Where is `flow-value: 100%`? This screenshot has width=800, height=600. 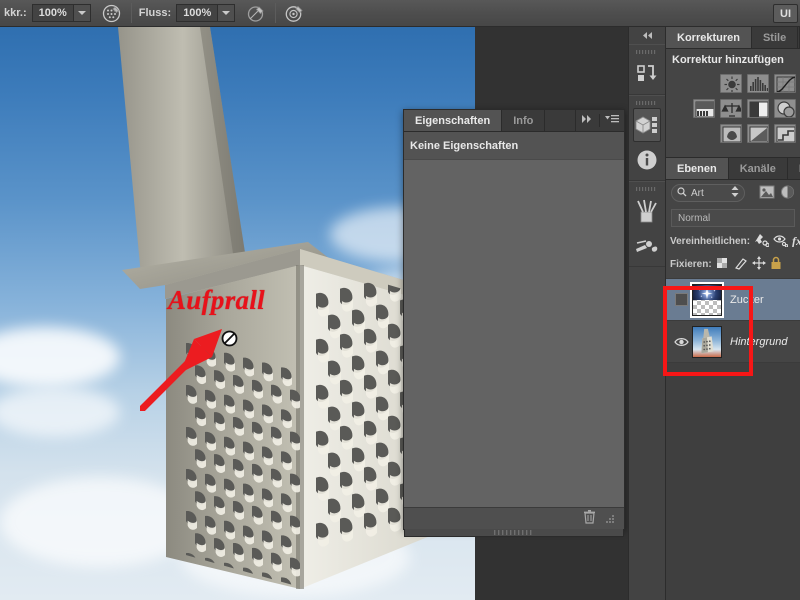 flow-value: 100% is located at coordinates (197, 13).